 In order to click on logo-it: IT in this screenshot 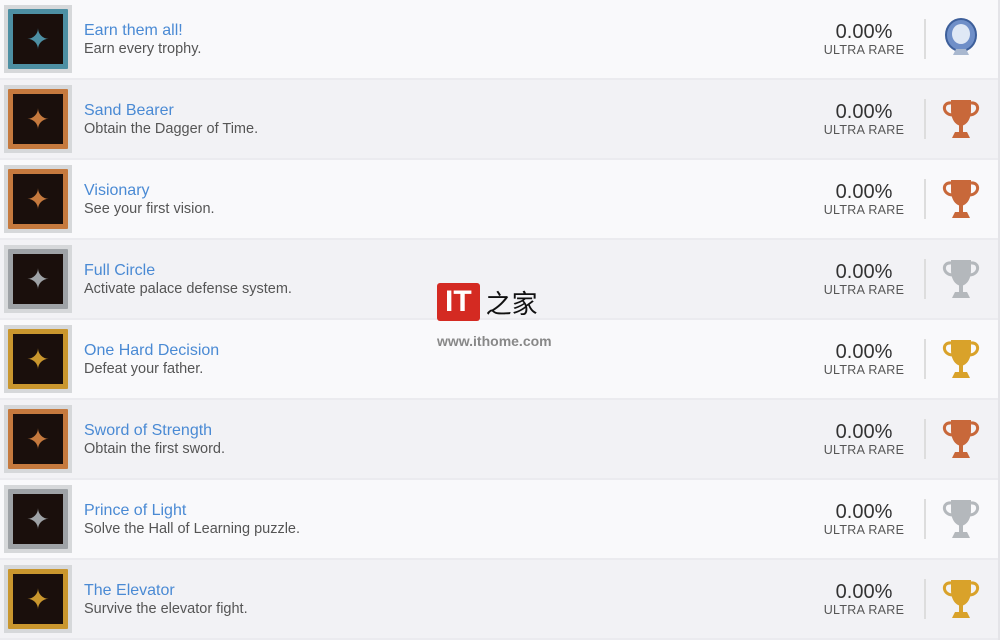, I will do `click(458, 302)`.